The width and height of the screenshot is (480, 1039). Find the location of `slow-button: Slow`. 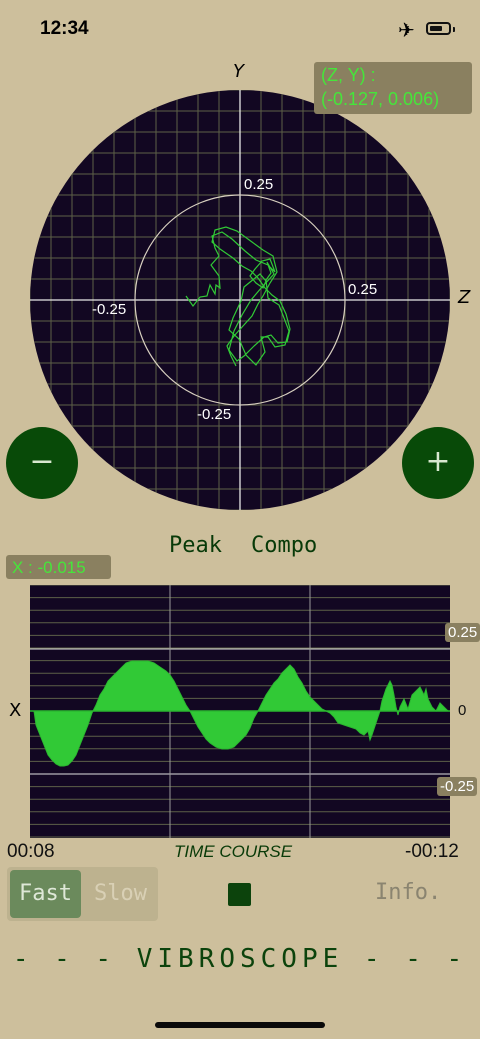

slow-button: Slow is located at coordinates (120, 894).